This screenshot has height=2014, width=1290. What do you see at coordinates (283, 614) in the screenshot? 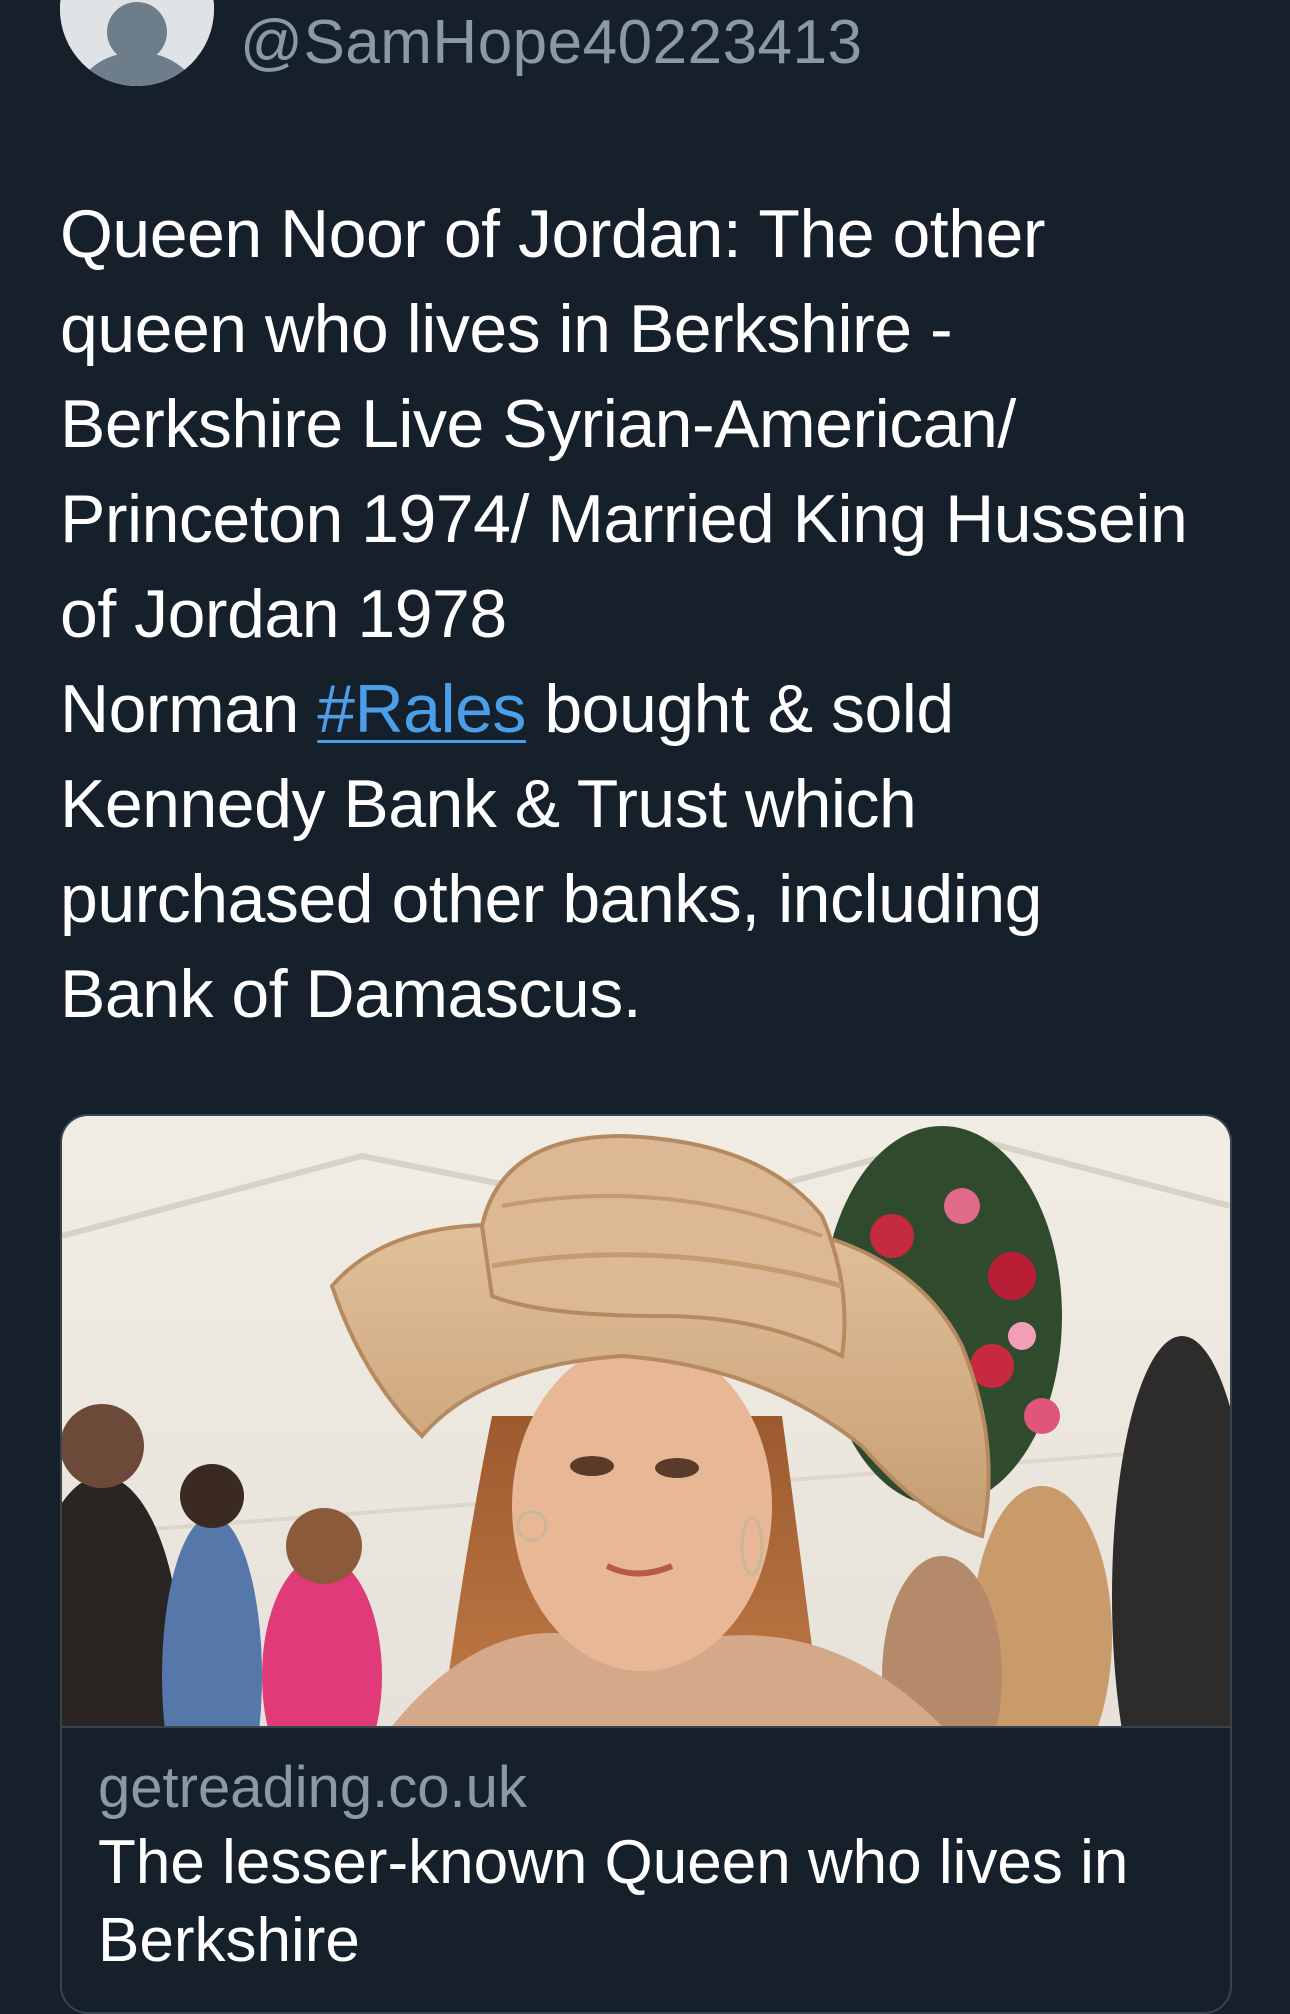
I see `tweet-text-line: of Jordan 1978` at bounding box center [283, 614].